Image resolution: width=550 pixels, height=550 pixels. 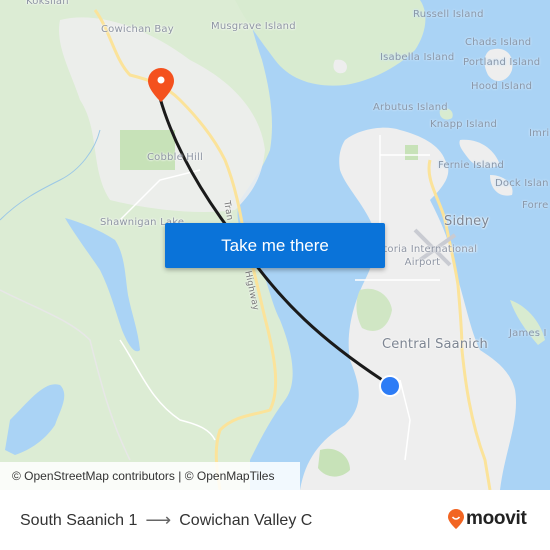 I want to click on label-imrie: Imri, so click(x=539, y=133).